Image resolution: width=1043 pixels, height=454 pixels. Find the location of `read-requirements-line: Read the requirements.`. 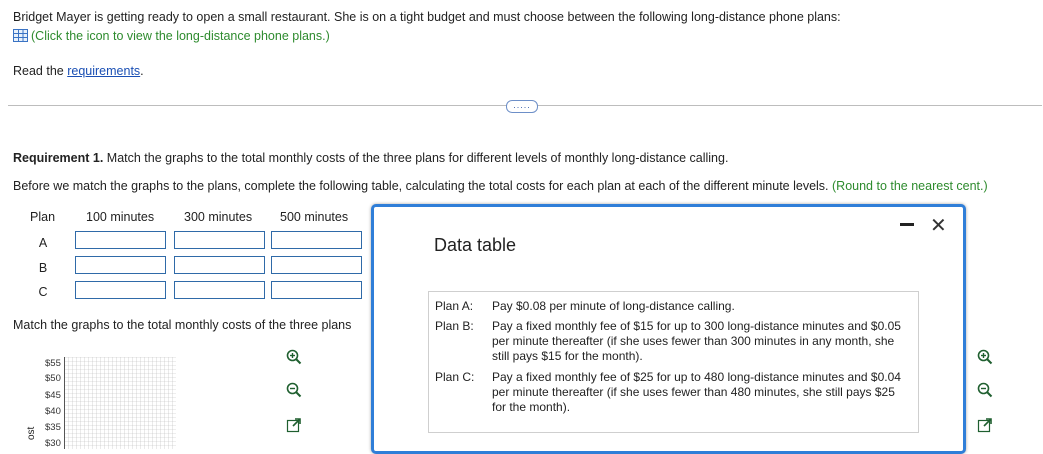

read-requirements-line: Read the requirements. is located at coordinates (78, 71).